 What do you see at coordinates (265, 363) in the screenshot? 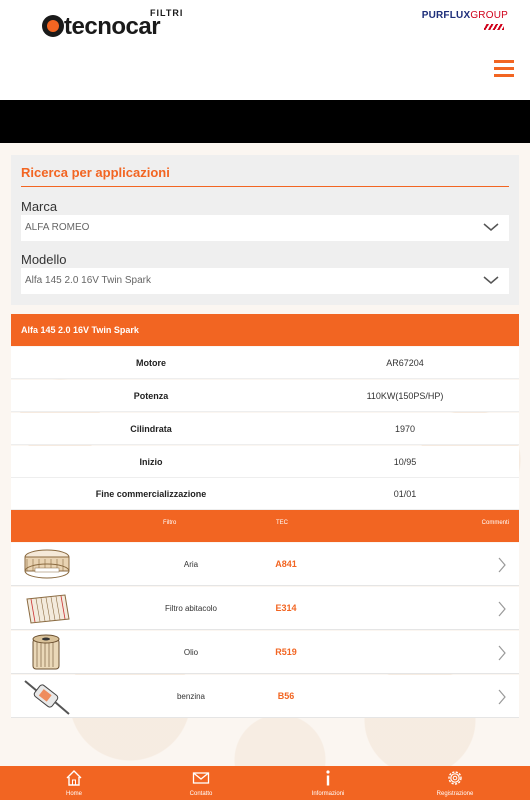
I see `spec-row-motore: Motore AR67204` at bounding box center [265, 363].